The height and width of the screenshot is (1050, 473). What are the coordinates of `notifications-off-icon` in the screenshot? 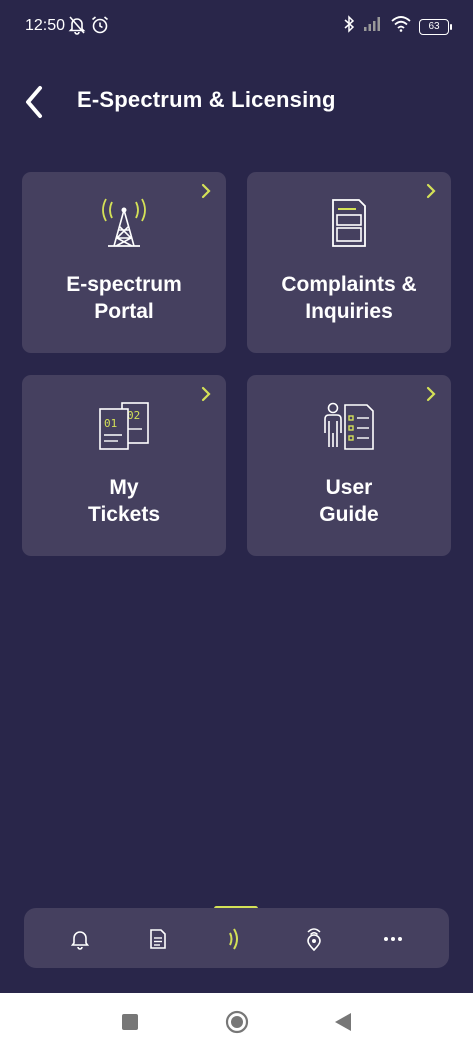 It's located at (77, 27).